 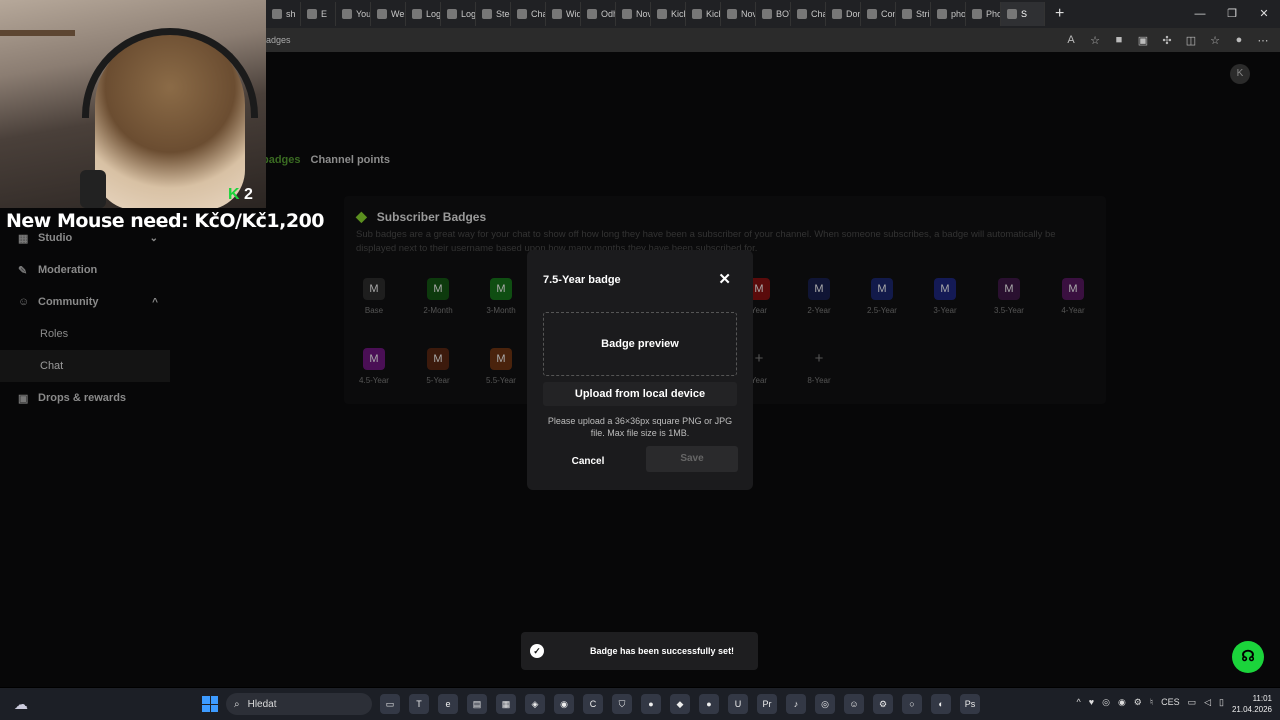 What do you see at coordinates (278, 40) in the screenshot?
I see `url-text: adges` at bounding box center [278, 40].